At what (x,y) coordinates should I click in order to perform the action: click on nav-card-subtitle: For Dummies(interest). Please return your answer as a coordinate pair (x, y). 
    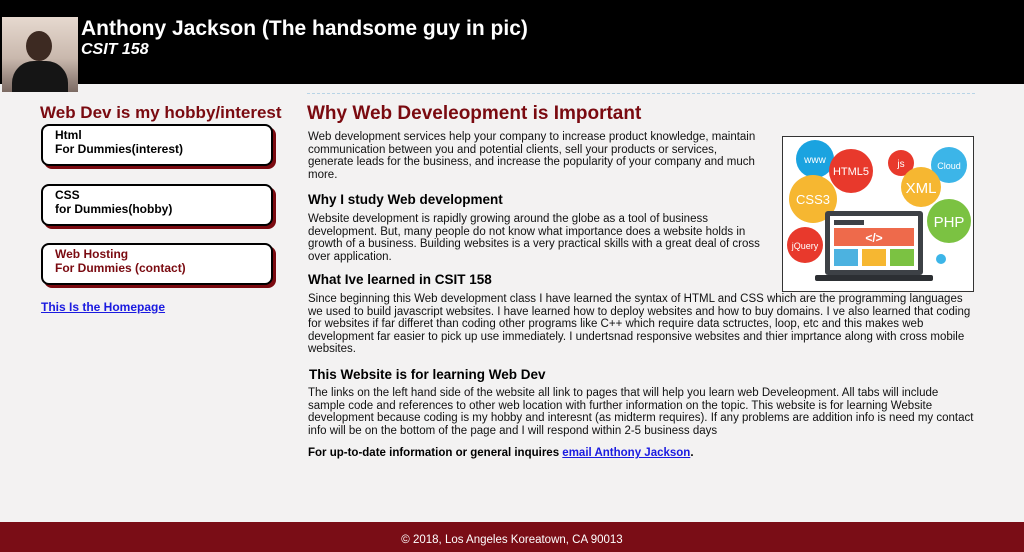
    Looking at the image, I should click on (119, 149).